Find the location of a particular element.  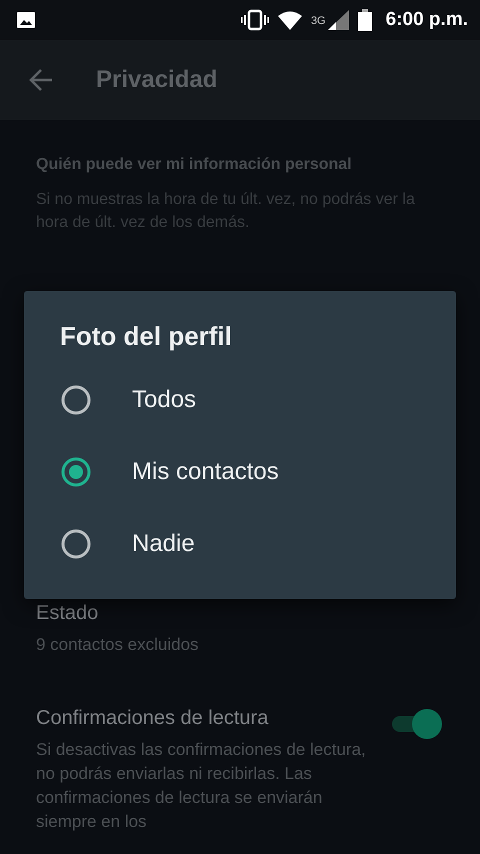

clock: 6:00 p.m. is located at coordinates (427, 20).